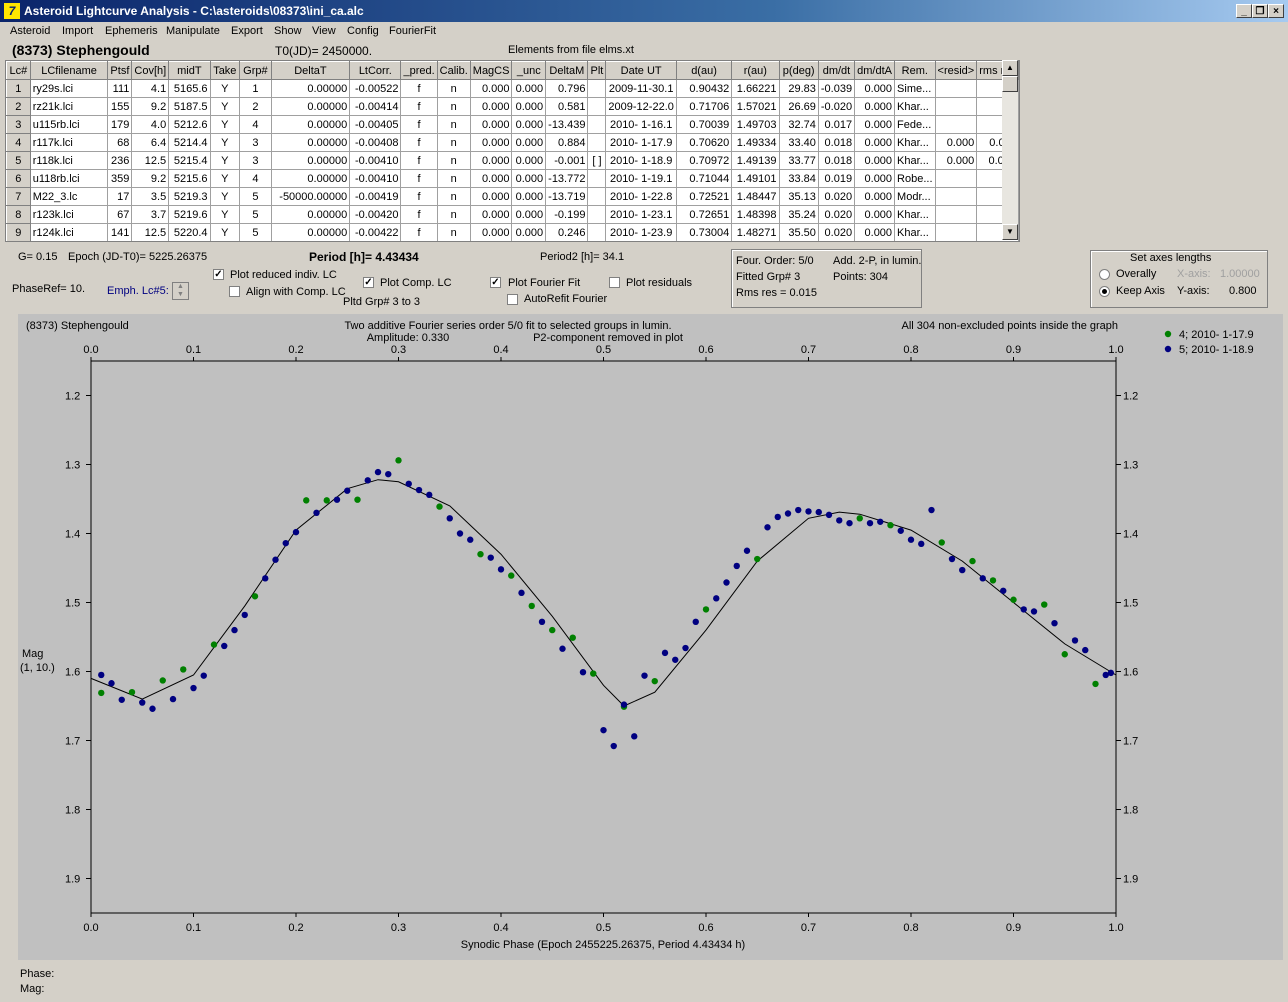 The image size is (1288, 1002). I want to click on column-header: Plt, so click(597, 70).